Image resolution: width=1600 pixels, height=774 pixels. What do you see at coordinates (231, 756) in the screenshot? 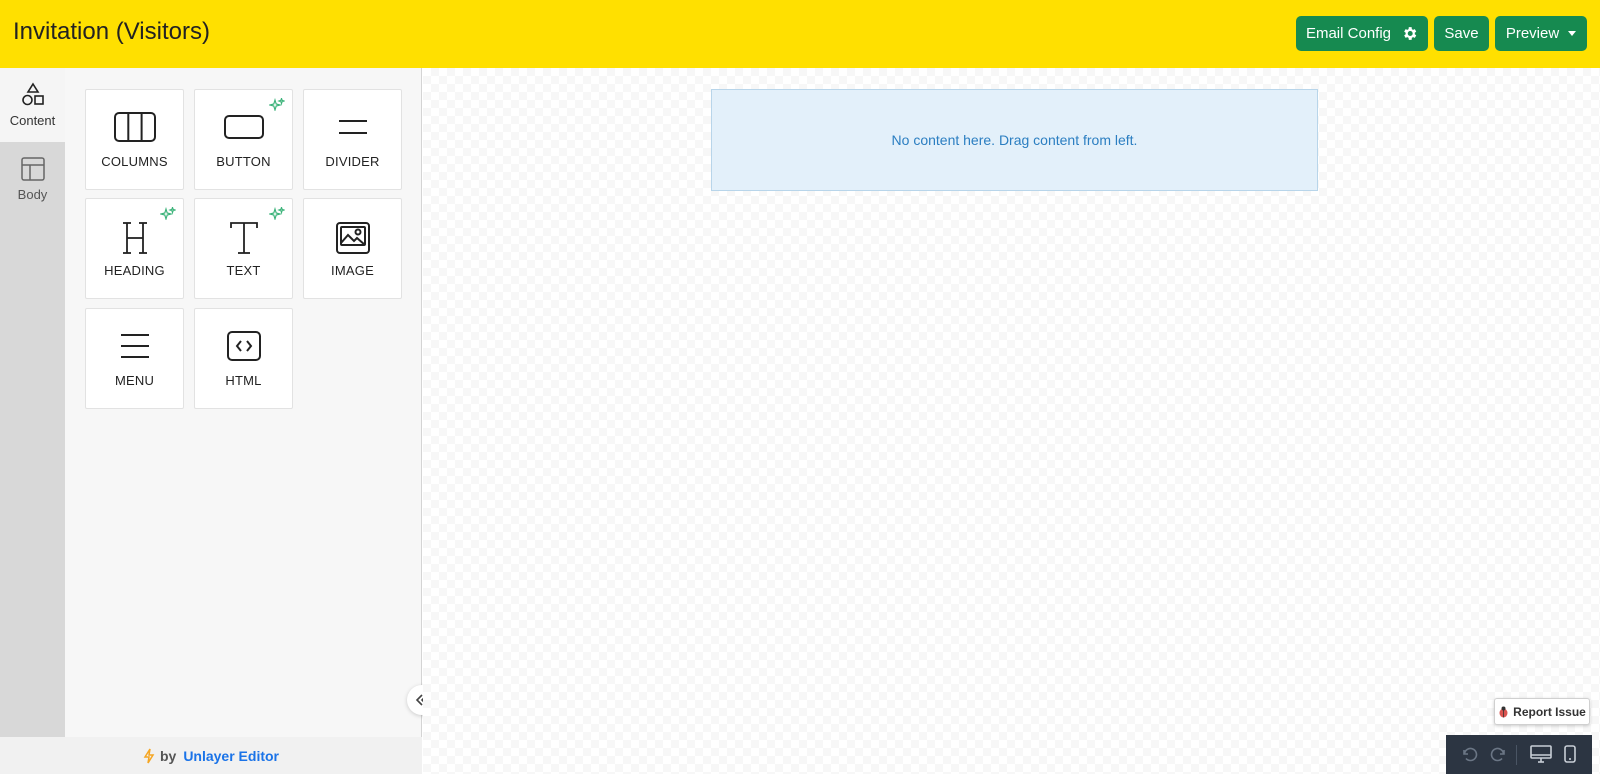
I see `footer-brand-link: Unlayer Editor` at bounding box center [231, 756].